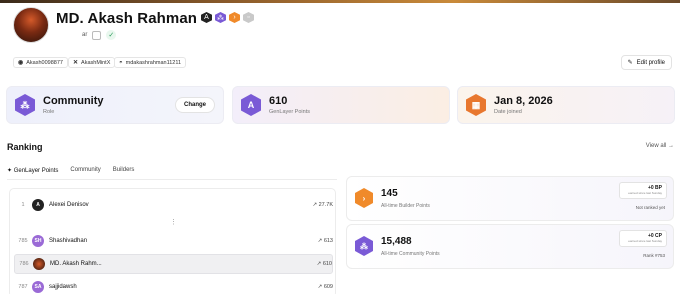  Describe the element at coordinates (127, 18) in the screenshot. I see `profile-name: MD. Akash Rahman` at that location.